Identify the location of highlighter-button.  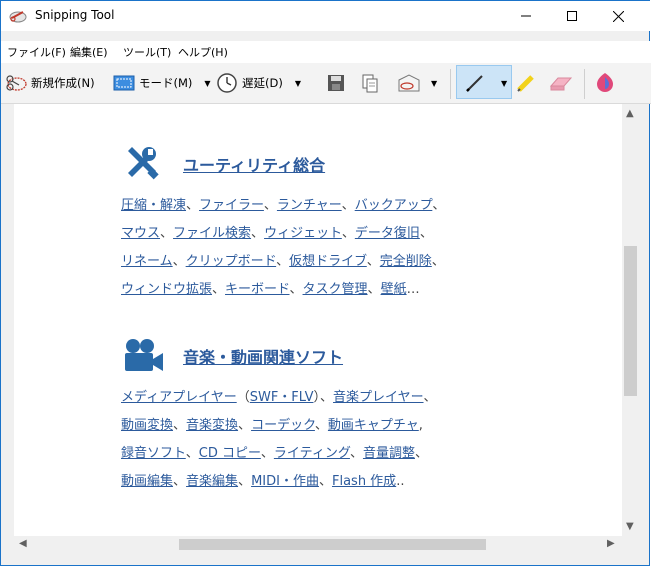
(526, 83).